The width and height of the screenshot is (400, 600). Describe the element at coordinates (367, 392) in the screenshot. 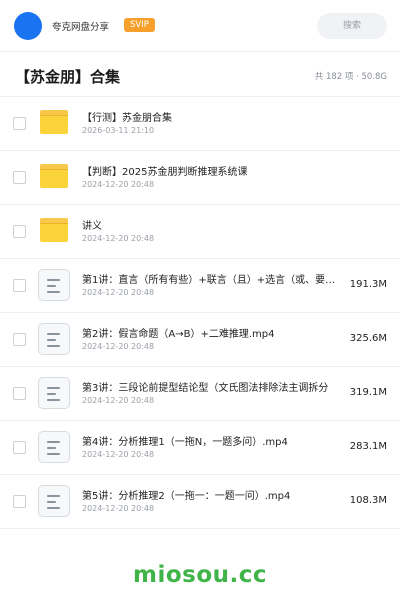

I see `item-size: 319.1M` at that location.